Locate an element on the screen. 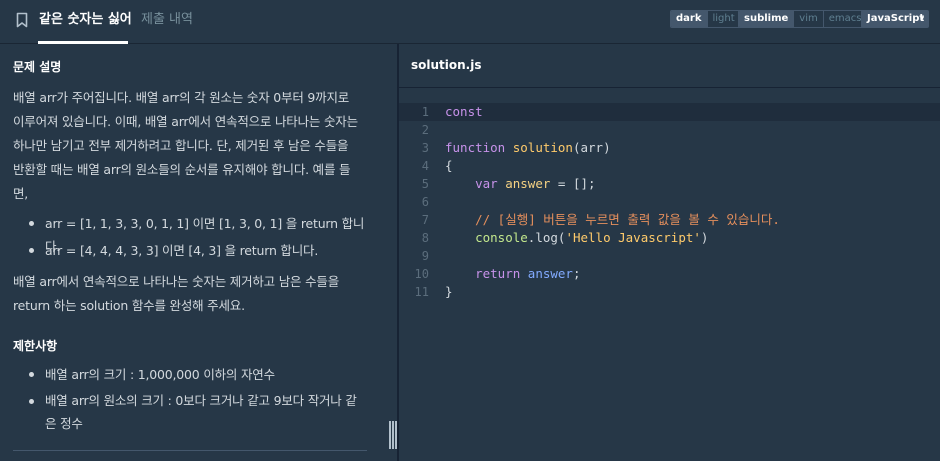 Image resolution: width=940 pixels, height=461 pixels. code-line: 2 is located at coordinates (669, 130).